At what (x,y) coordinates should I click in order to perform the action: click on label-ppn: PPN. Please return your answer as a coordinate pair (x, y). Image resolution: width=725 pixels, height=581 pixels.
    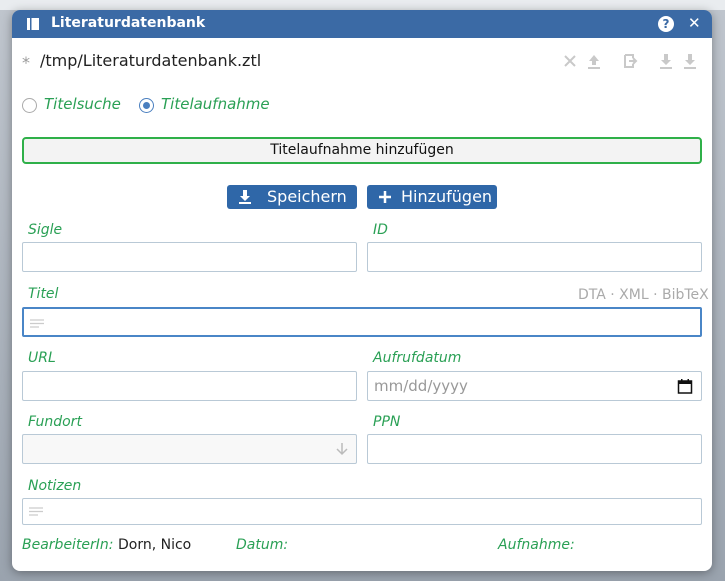
    Looking at the image, I should click on (387, 422).